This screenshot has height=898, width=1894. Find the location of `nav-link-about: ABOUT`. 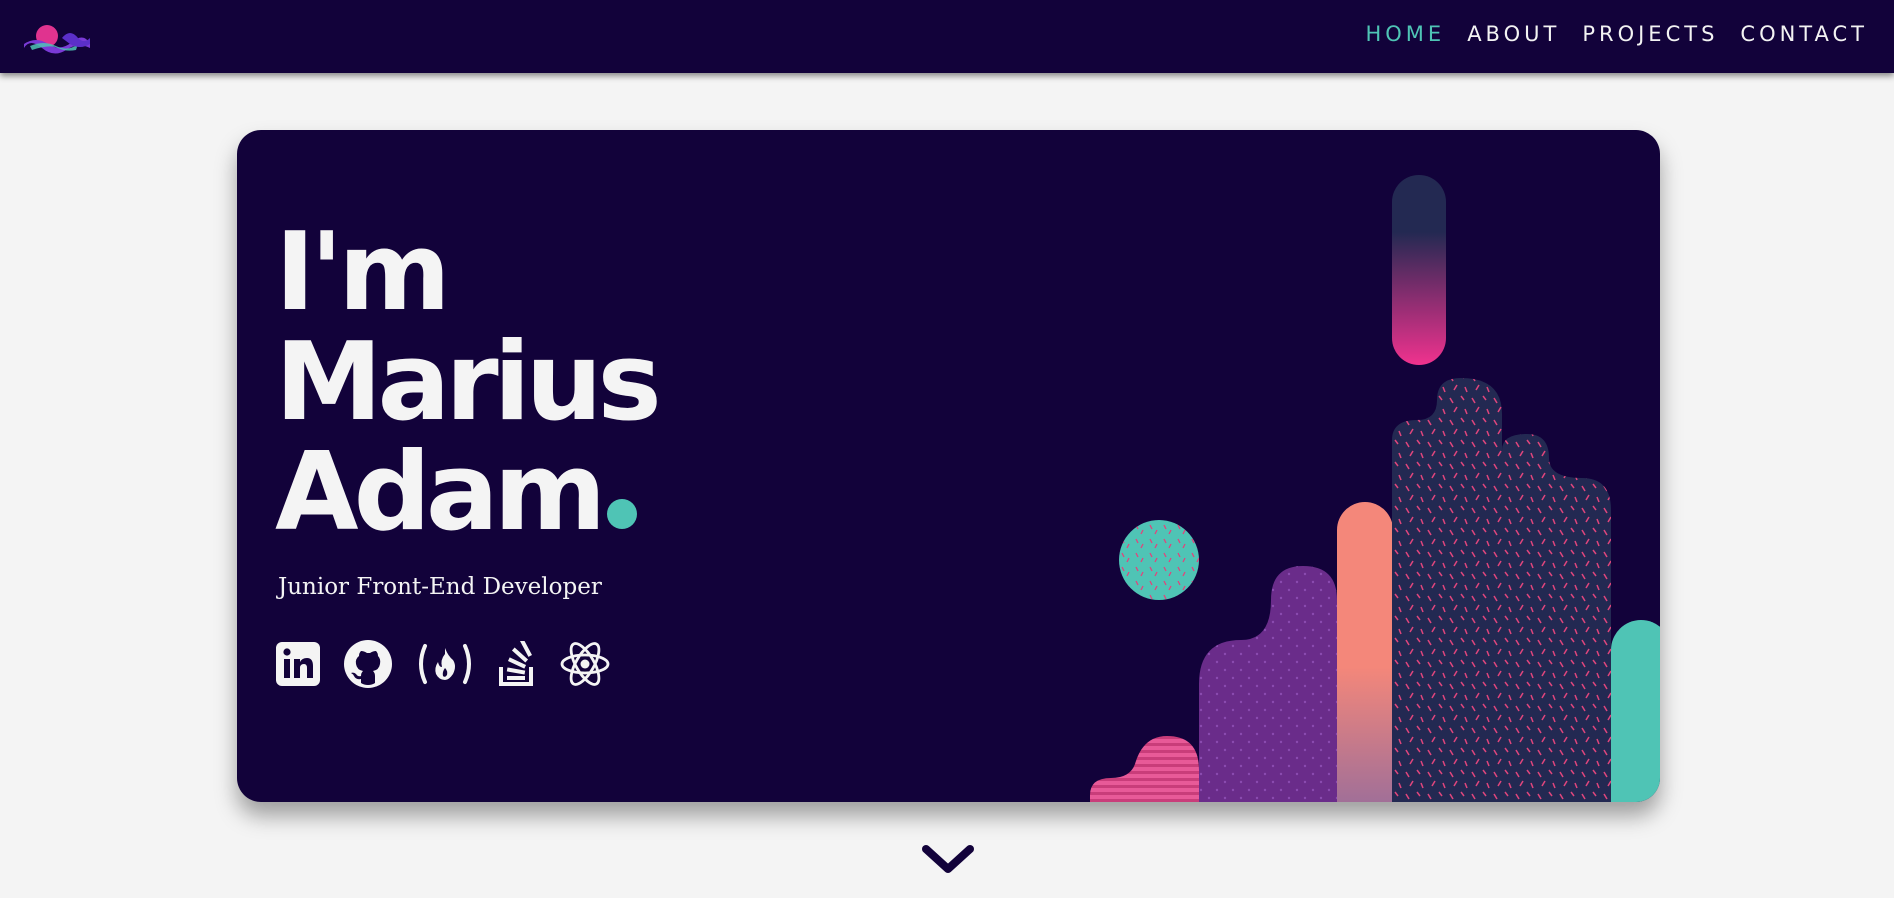

nav-link-about: ABOUT is located at coordinates (1513, 34).